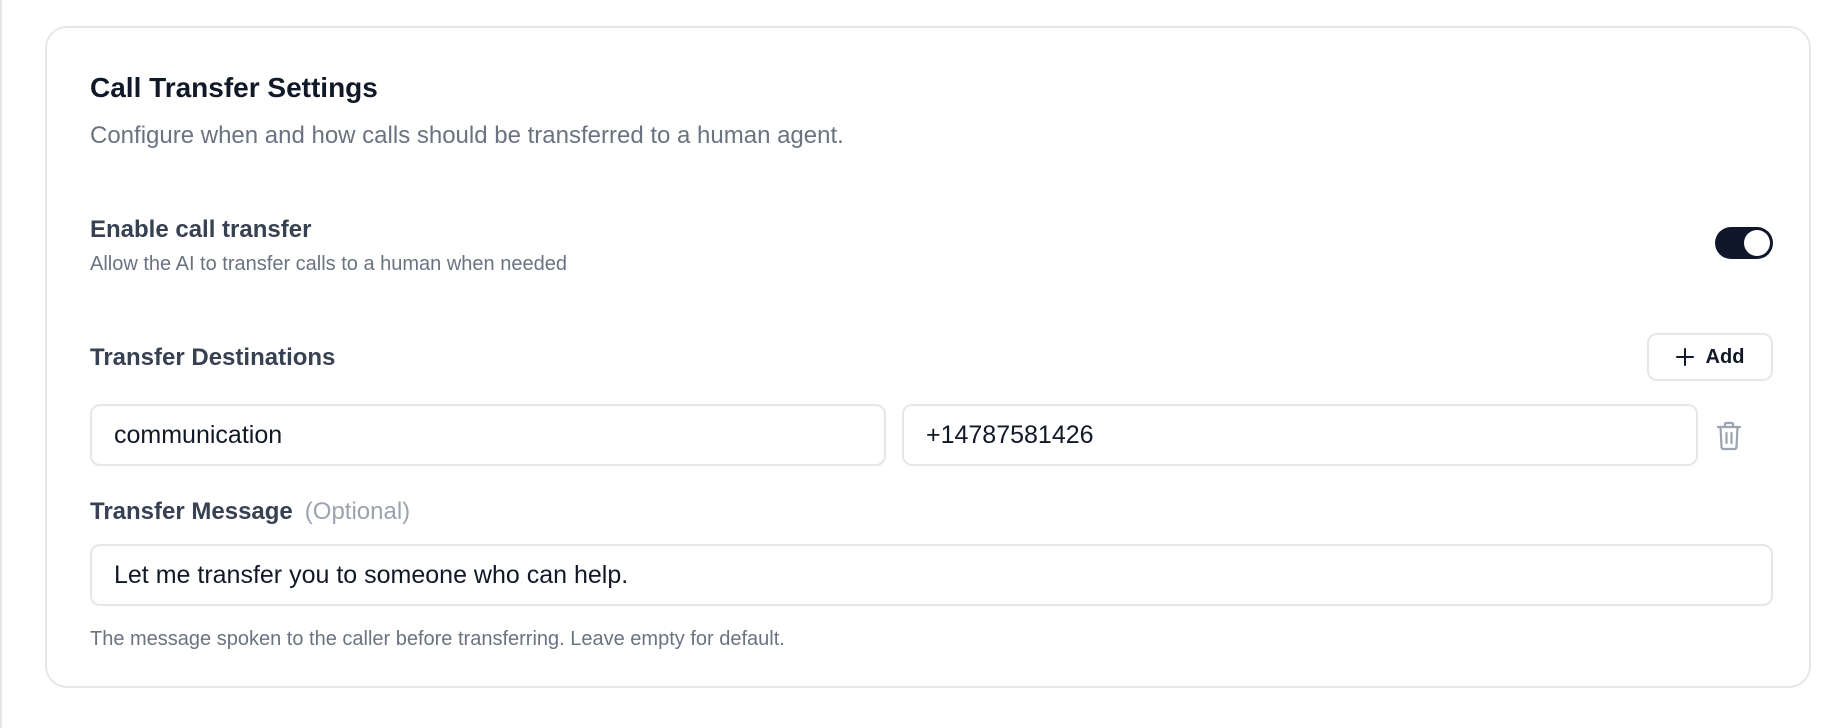  I want to click on destination-name-input, so click(488, 435).